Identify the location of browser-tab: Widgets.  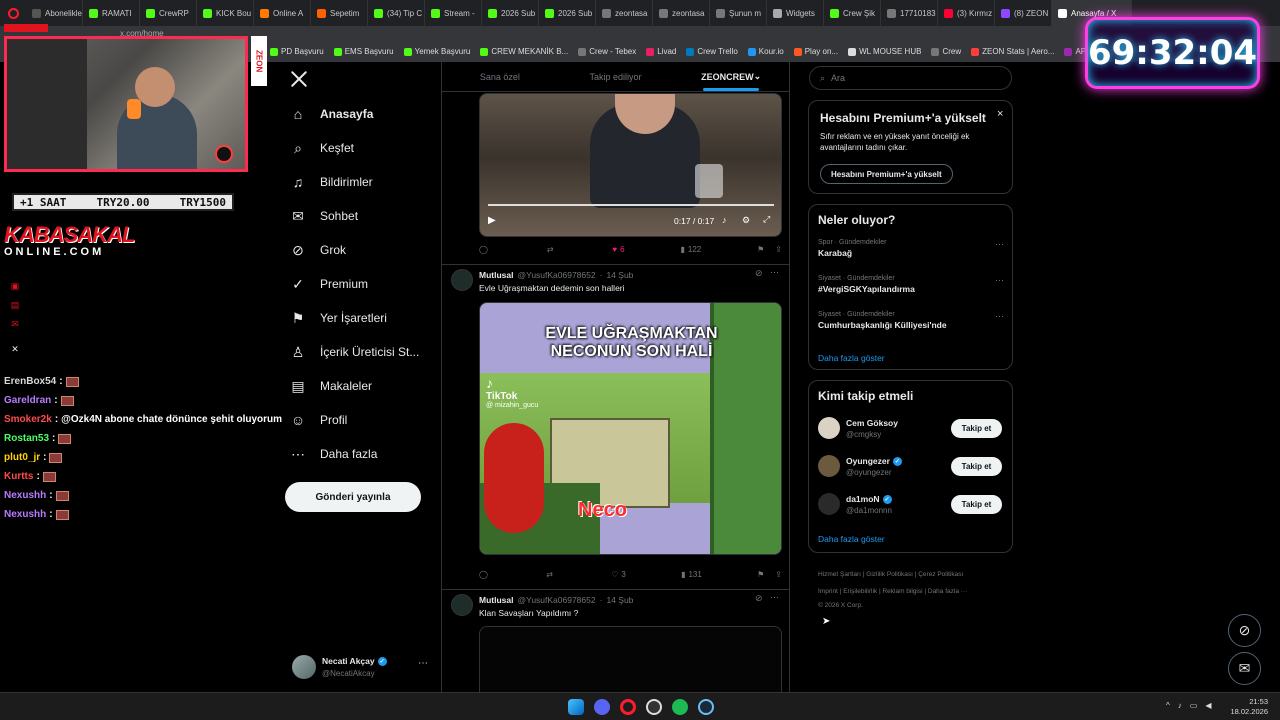
(795, 13).